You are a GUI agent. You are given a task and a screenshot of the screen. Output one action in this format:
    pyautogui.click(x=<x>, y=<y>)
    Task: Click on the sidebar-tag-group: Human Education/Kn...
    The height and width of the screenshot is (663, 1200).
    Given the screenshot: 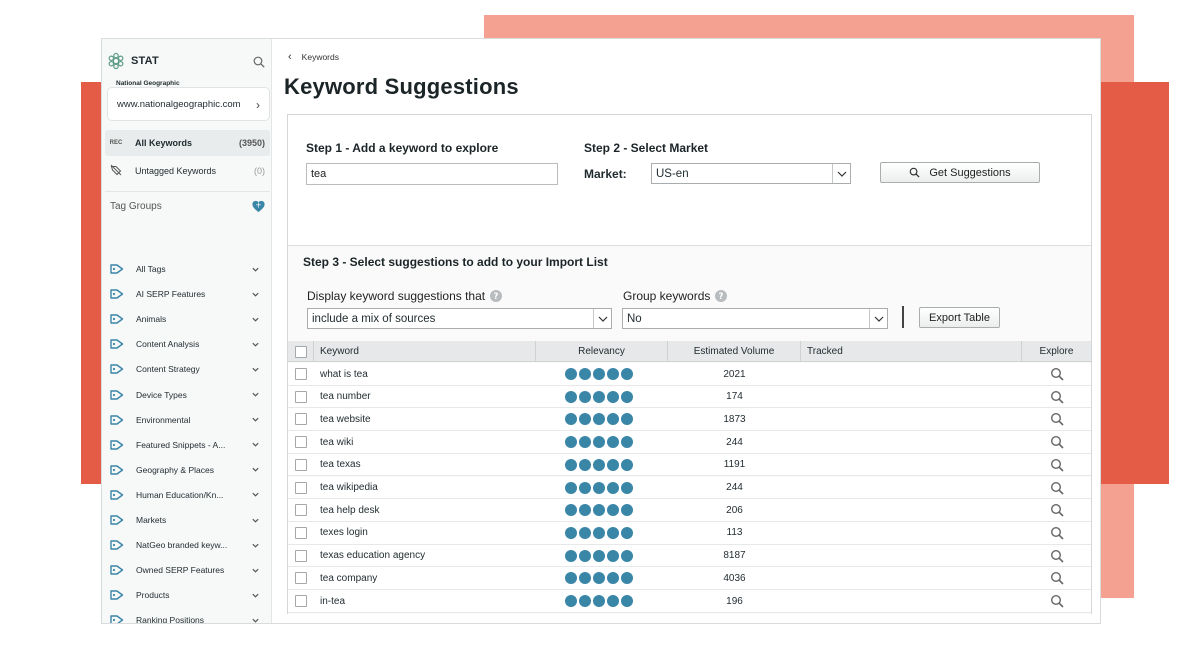 What is the action you would take?
    pyautogui.click(x=185, y=495)
    